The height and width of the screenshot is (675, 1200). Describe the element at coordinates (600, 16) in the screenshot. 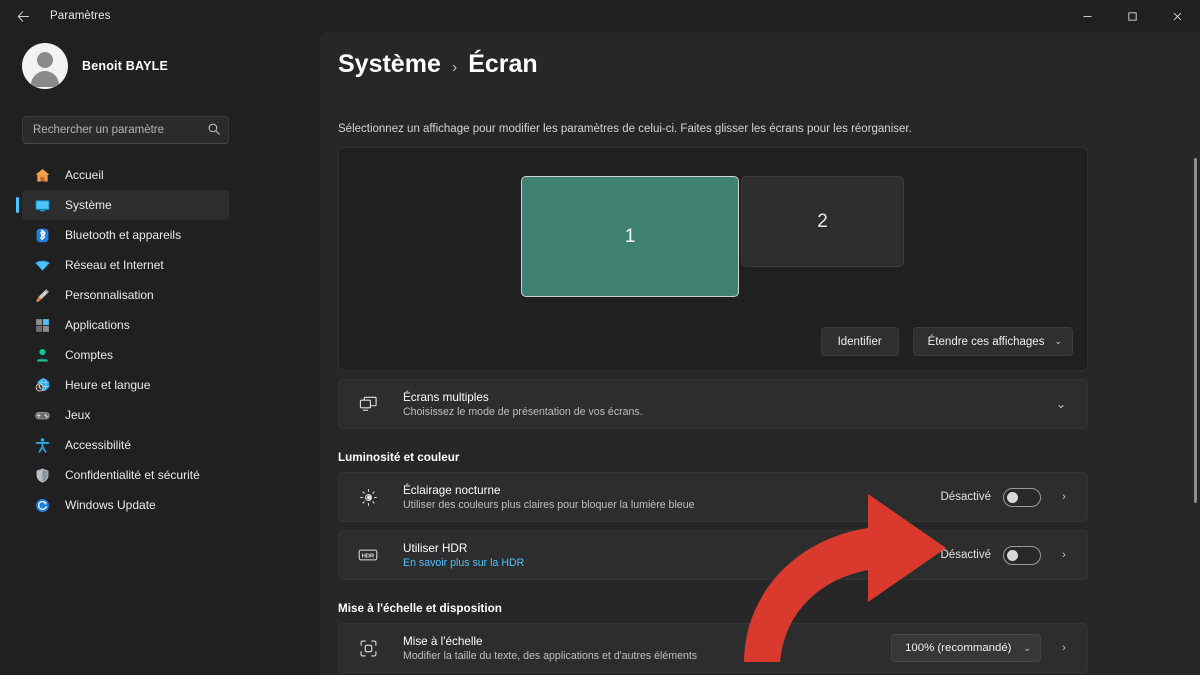

I see `title-bar: Paramètres` at that location.